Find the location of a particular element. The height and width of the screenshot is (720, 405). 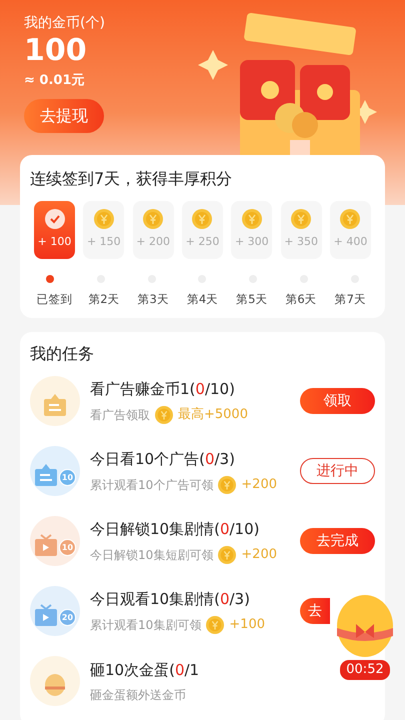

tasks-title: 我的任务 is located at coordinates (62, 354).